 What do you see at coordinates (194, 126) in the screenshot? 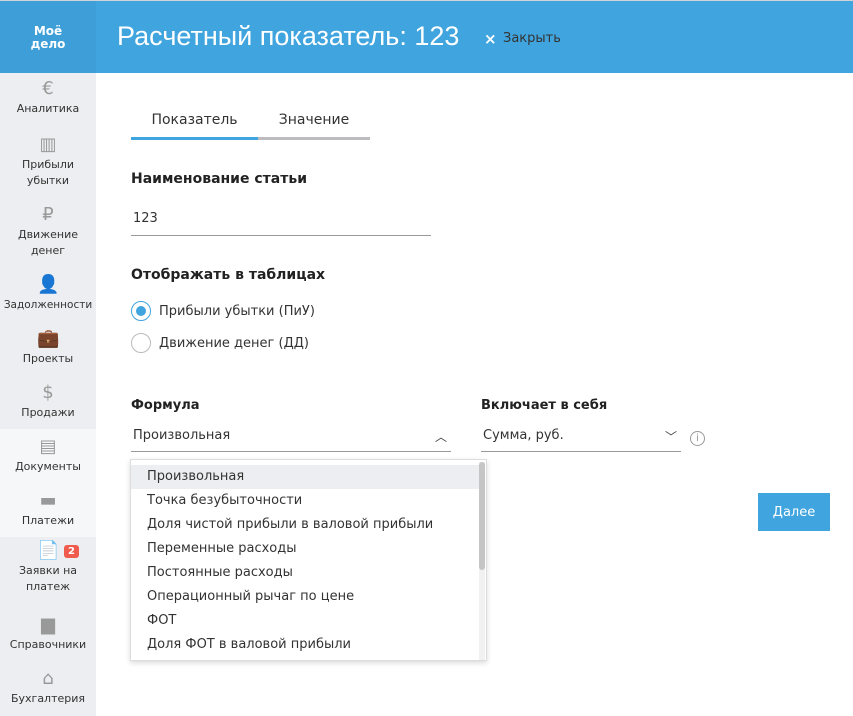
I see `tab-indicator: Показатель` at bounding box center [194, 126].